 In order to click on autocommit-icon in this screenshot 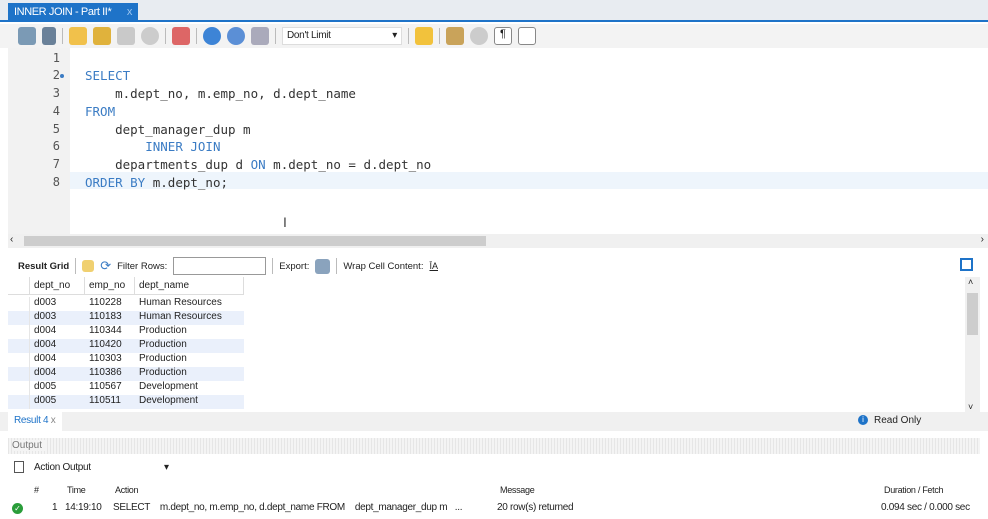, I will do `click(260, 36)`.